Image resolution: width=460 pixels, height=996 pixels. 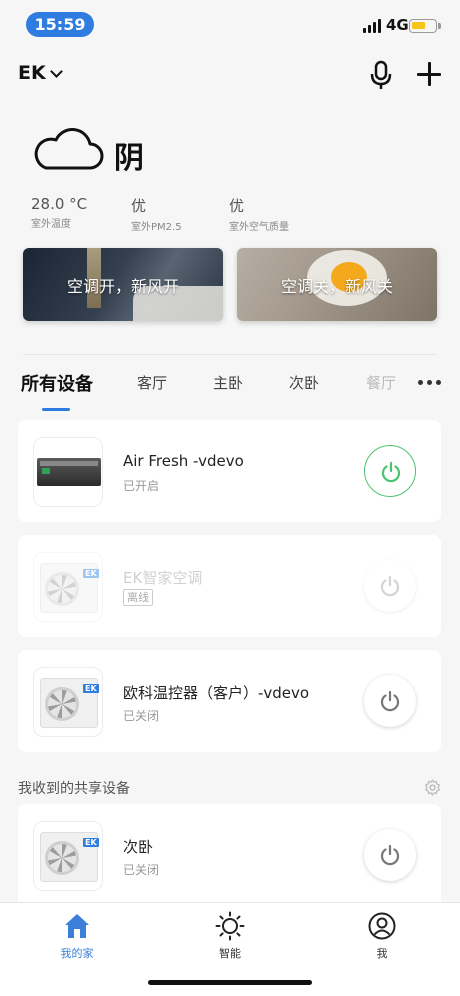 I want to click on device-name: Air Fresh -vdevo, so click(x=183, y=461).